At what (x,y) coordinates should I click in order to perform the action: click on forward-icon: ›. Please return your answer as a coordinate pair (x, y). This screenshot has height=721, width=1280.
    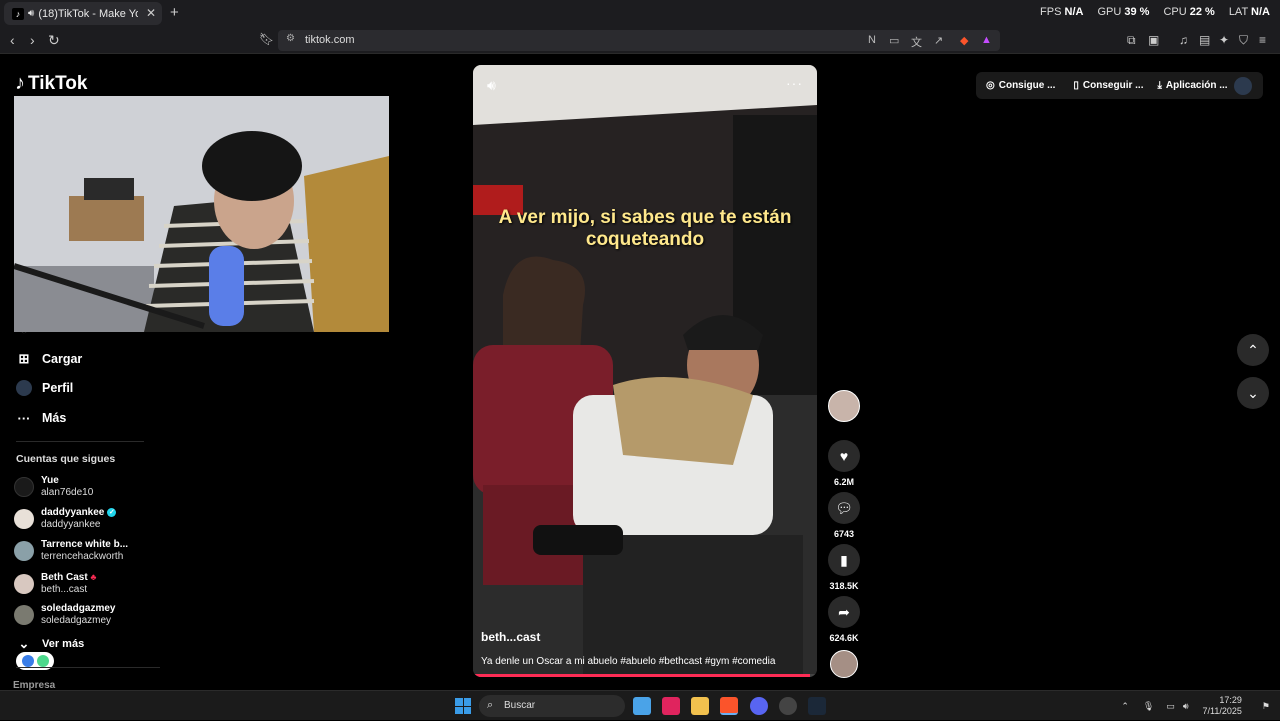
    Looking at the image, I should click on (32, 40).